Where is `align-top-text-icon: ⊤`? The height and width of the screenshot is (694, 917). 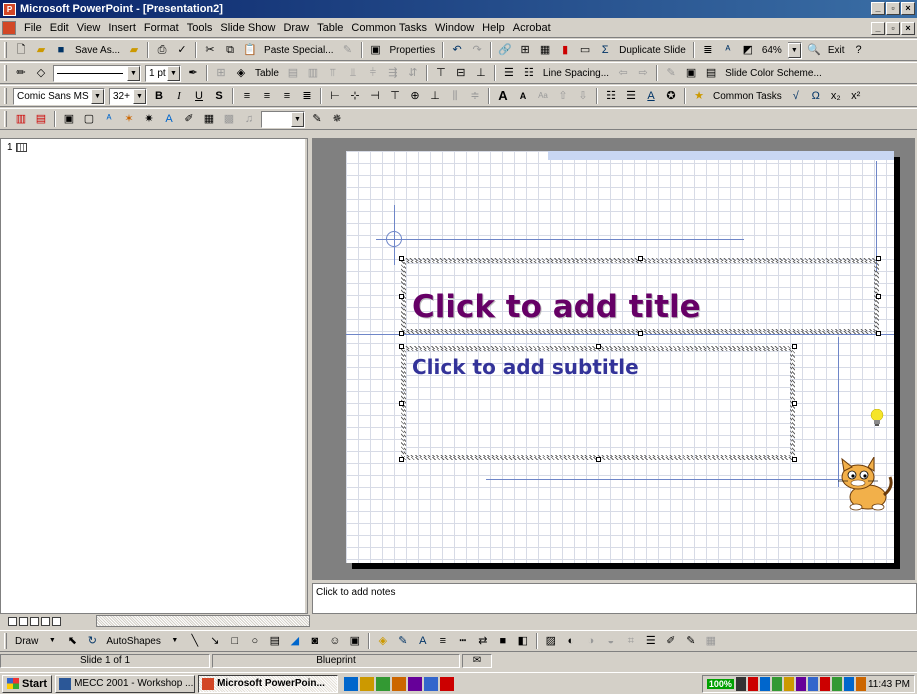 align-top-text-icon: ⊤ is located at coordinates (441, 73).